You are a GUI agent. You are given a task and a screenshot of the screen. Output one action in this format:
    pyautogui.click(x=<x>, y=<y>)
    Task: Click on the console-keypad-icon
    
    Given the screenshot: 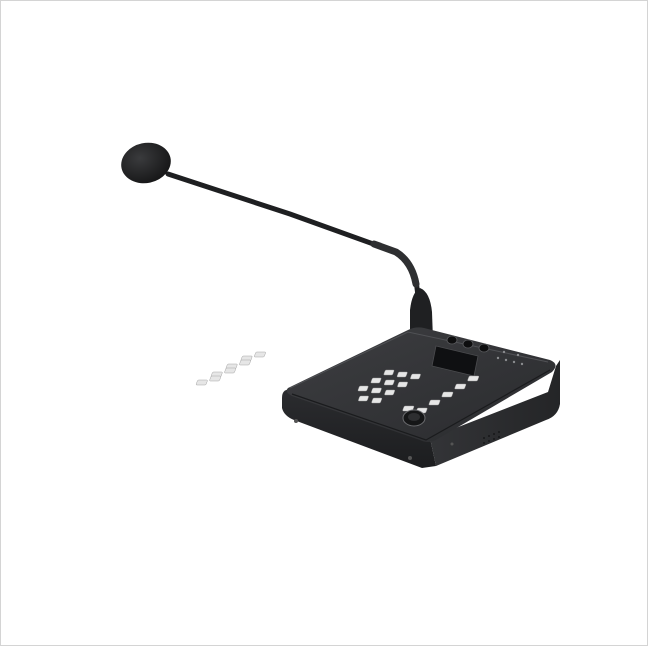 What is the action you would take?
    pyautogui.click(x=377, y=397)
    